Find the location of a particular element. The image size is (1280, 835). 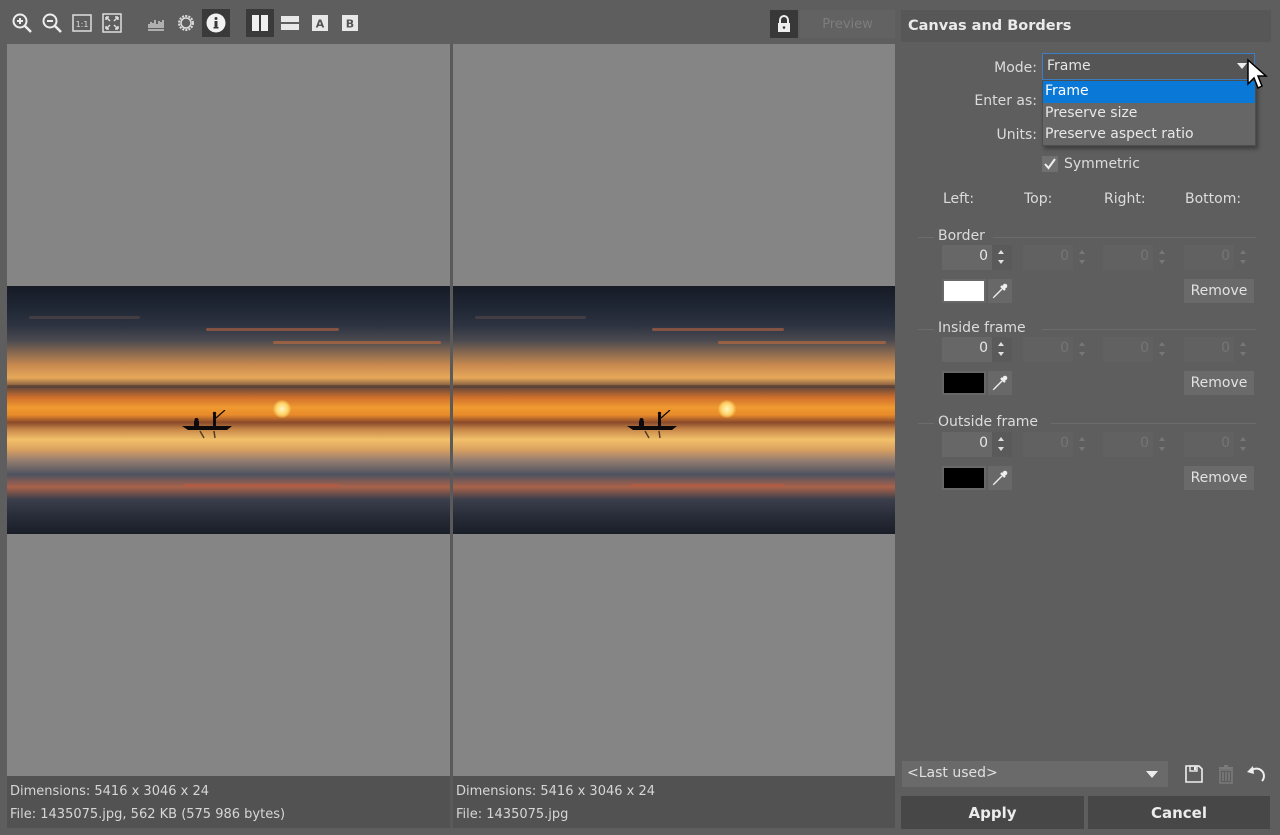

inside-frame-section-title: Inside frame is located at coordinates (982, 328).